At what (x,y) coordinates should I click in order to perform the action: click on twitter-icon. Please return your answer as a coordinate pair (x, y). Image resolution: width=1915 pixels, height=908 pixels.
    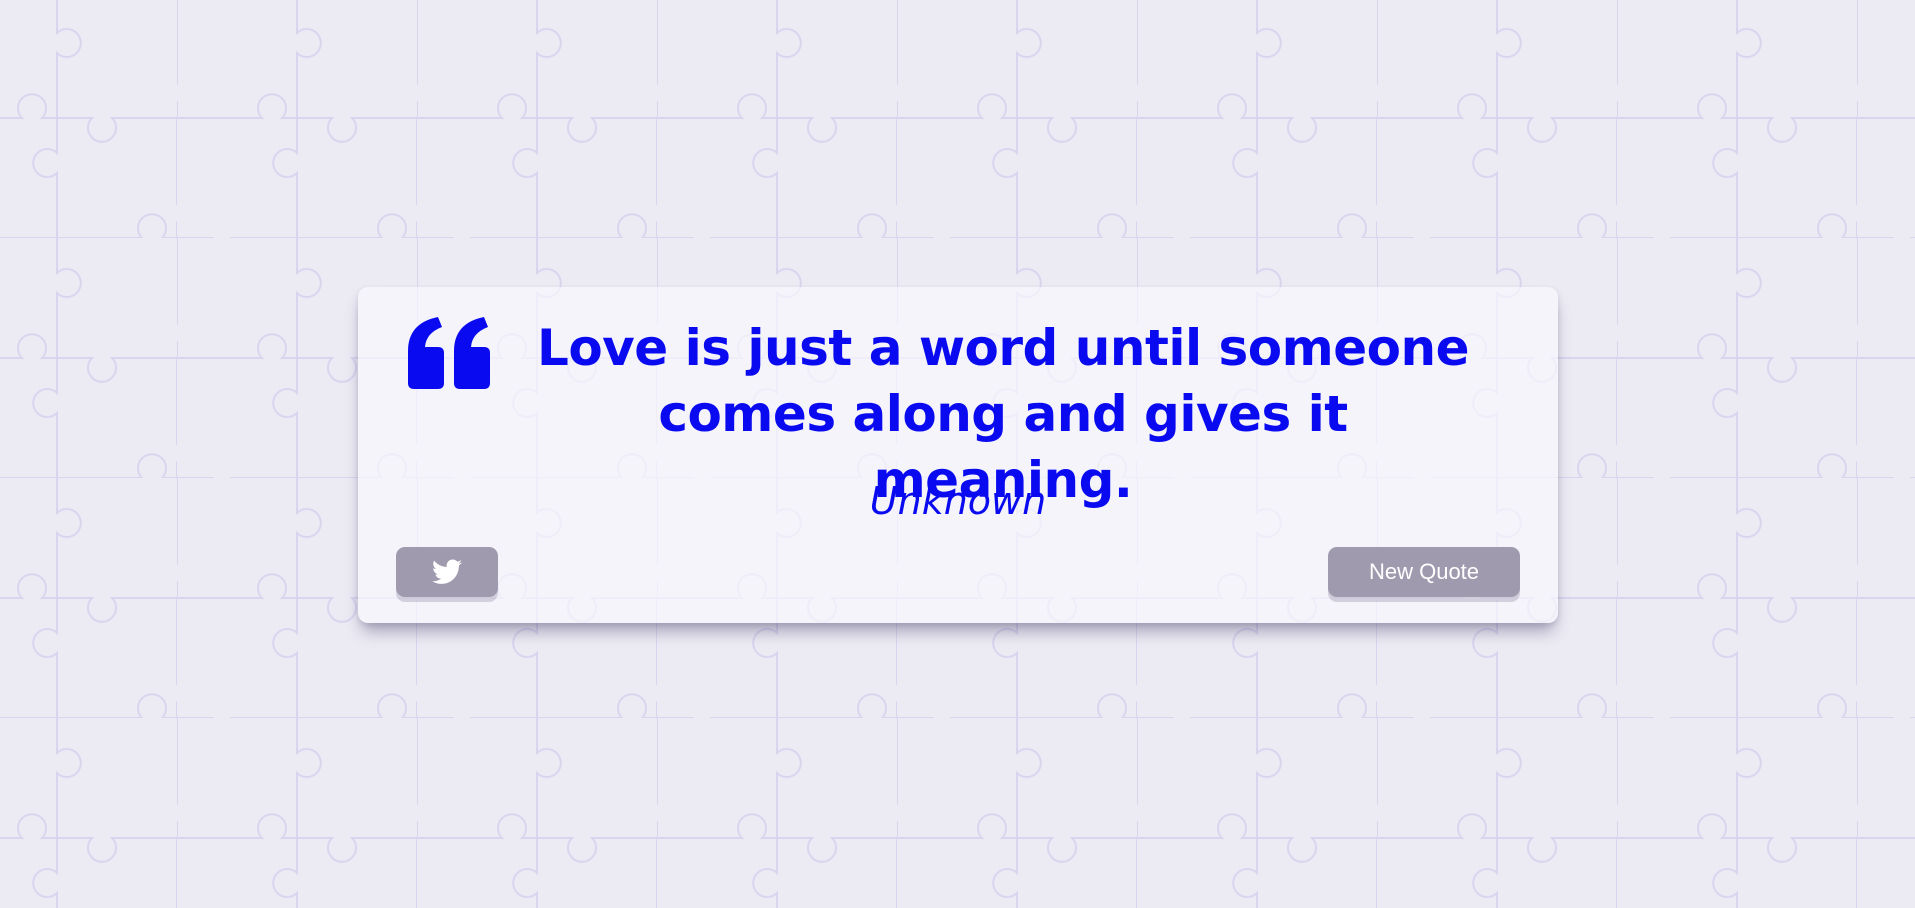
    Looking at the image, I should click on (447, 571).